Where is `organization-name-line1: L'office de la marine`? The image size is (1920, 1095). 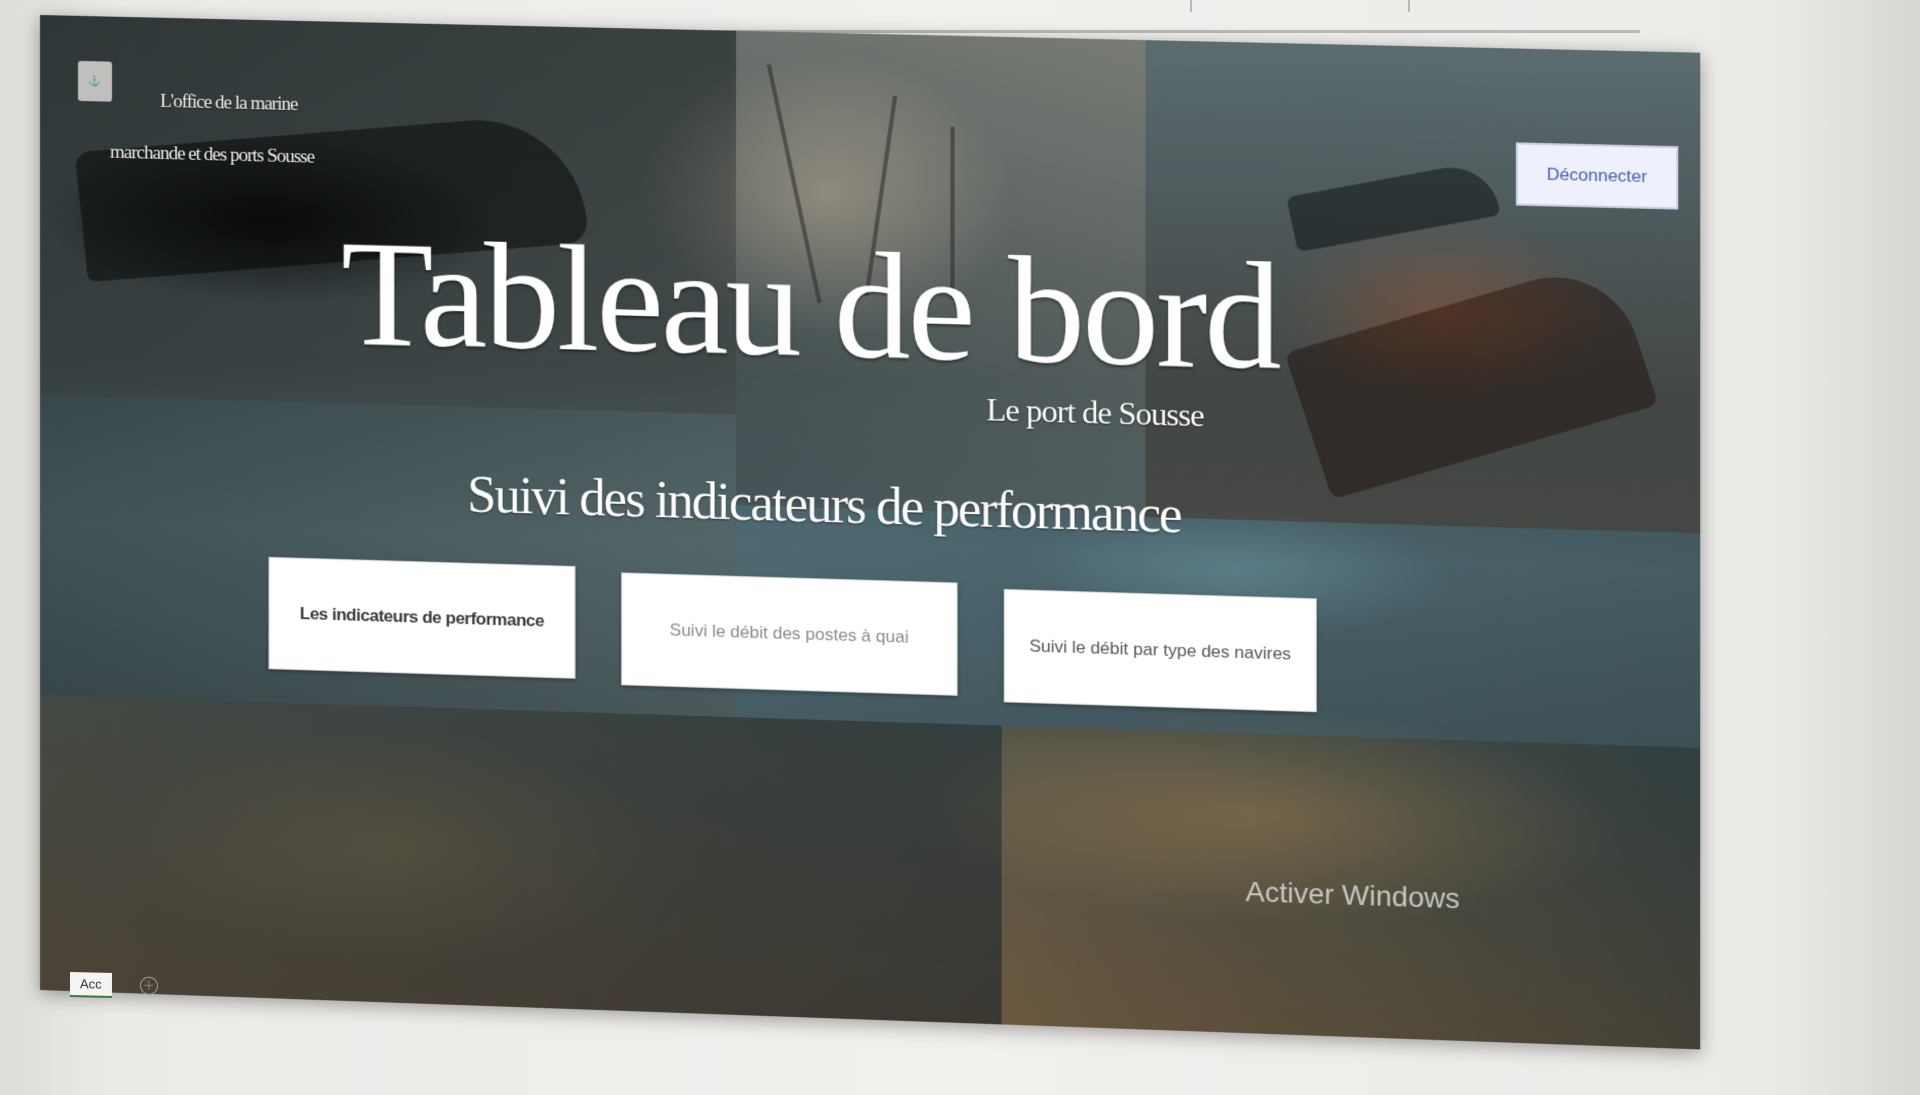
organization-name-line1: L'office de la marine is located at coordinates (229, 103).